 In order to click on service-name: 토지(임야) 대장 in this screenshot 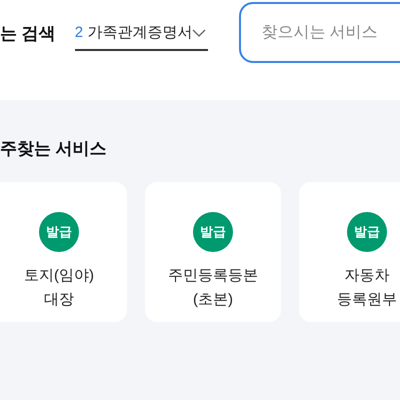, I will do `click(59, 288)`.